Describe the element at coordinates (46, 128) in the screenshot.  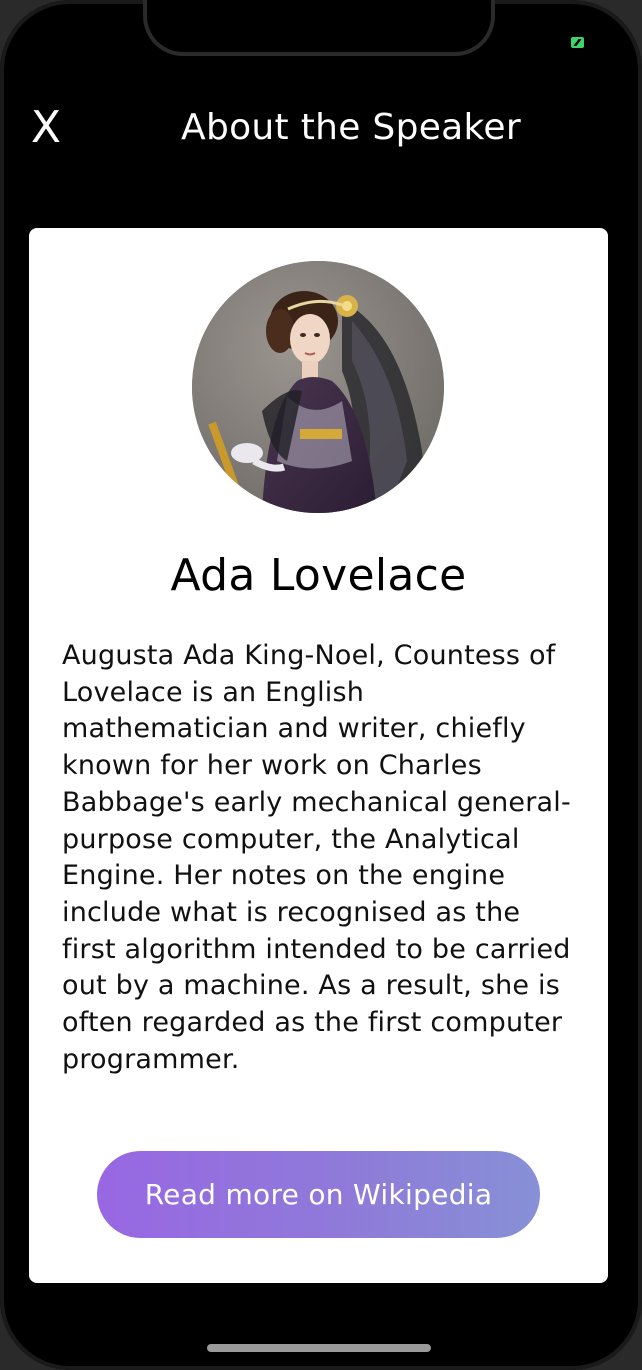
I see `close-button: X` at that location.